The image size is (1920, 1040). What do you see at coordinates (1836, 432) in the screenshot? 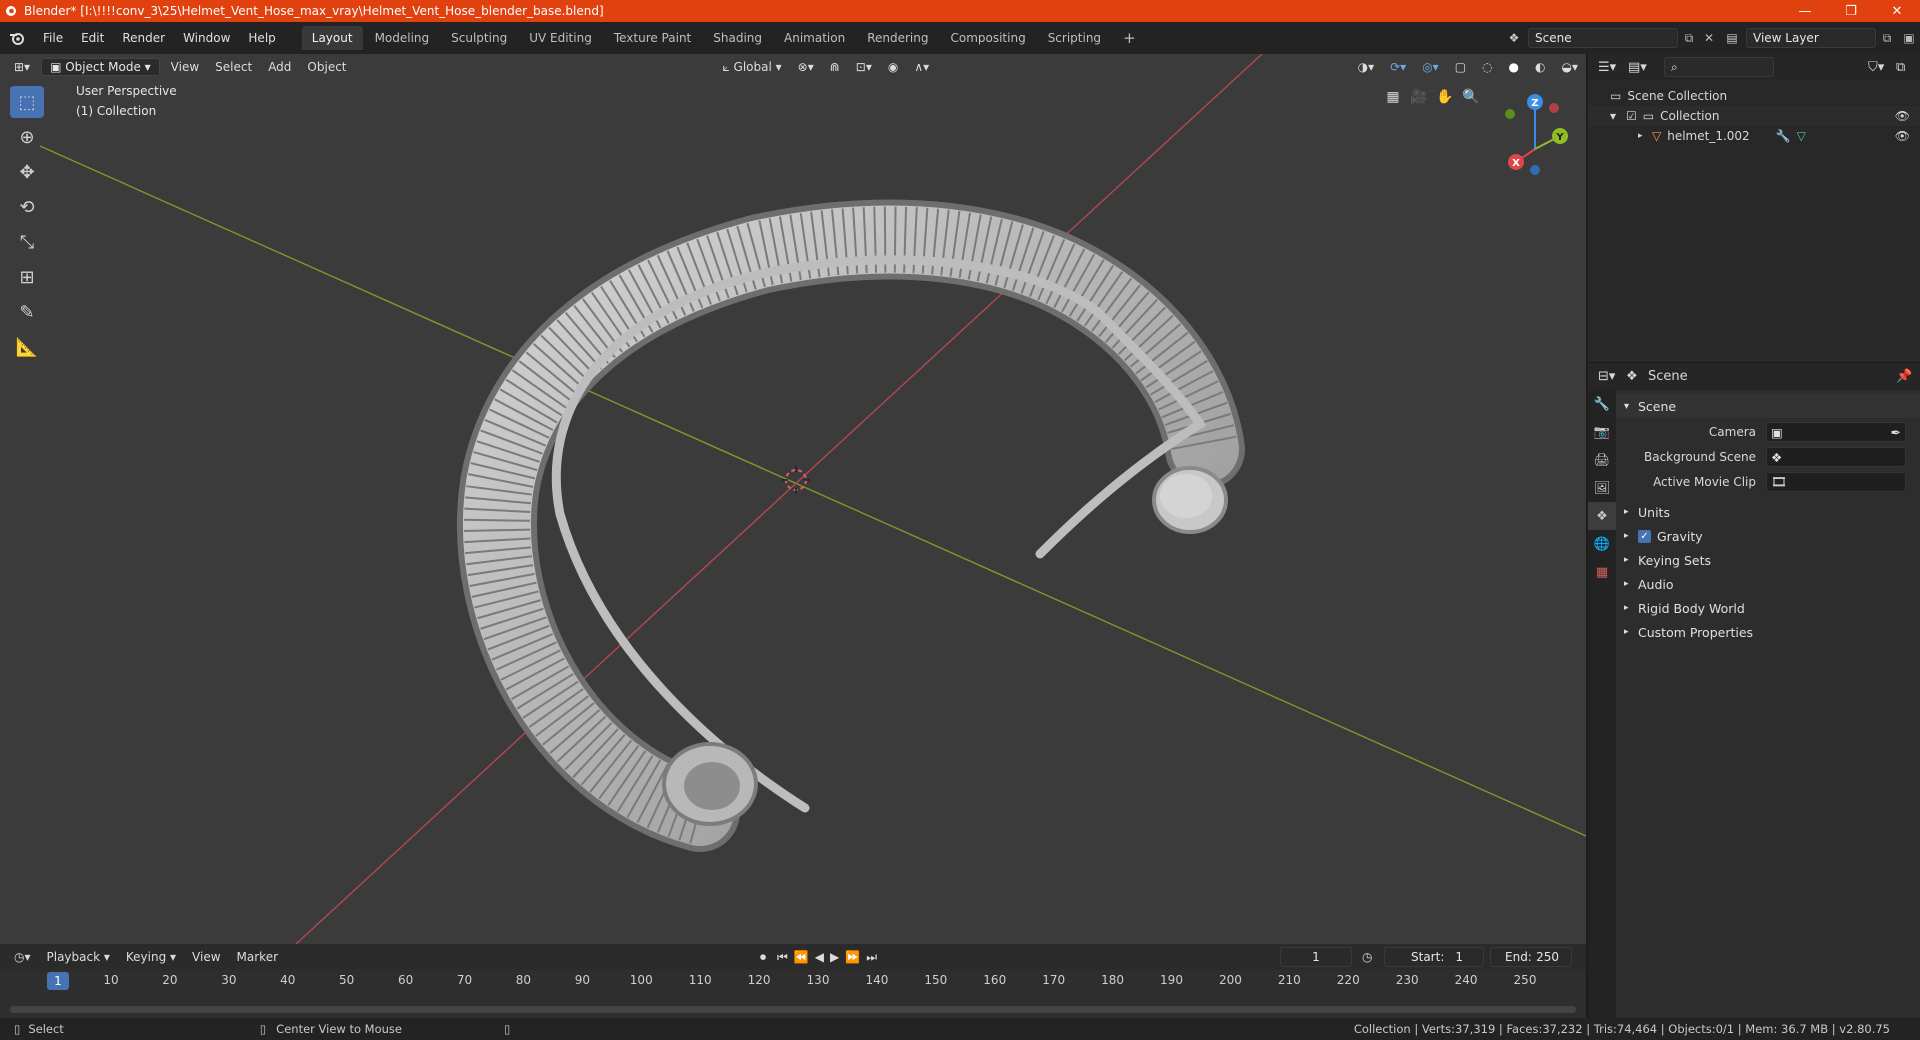
I see `camera-field: ▣ ✒` at bounding box center [1836, 432].